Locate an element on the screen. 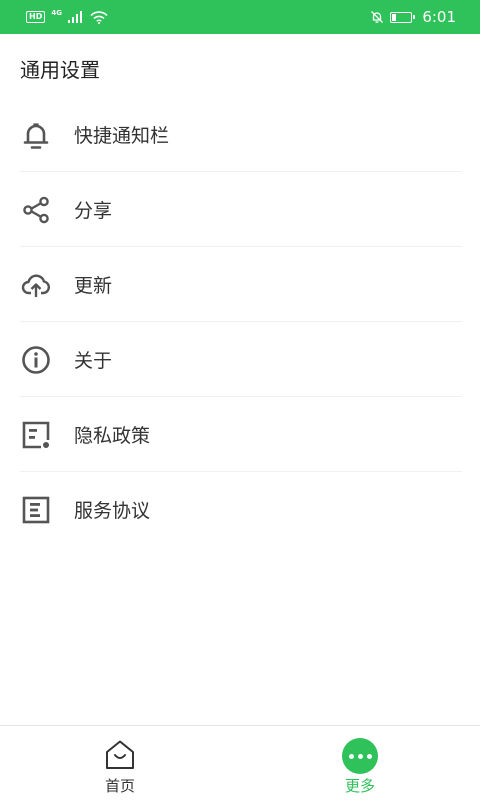 The image size is (480, 800). bell-icon is located at coordinates (36, 135).